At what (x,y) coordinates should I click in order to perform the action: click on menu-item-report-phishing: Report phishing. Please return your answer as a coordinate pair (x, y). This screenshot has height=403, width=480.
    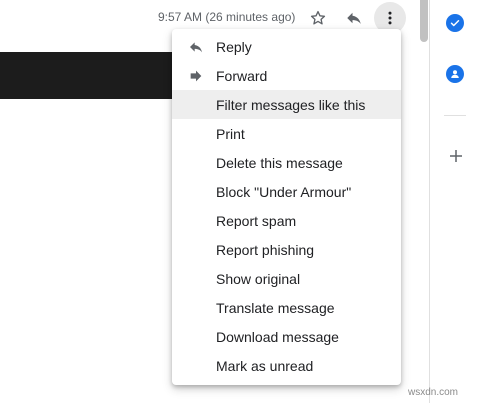
    Looking at the image, I should click on (286, 249).